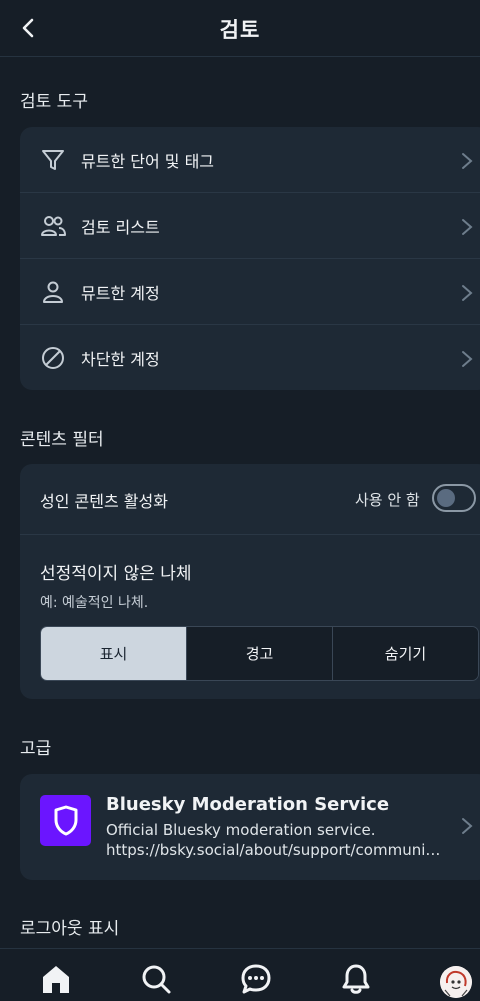 The height and width of the screenshot is (1001, 480). What do you see at coordinates (387, 500) in the screenshot?
I see `adult-content-status: 사용 안 함` at bounding box center [387, 500].